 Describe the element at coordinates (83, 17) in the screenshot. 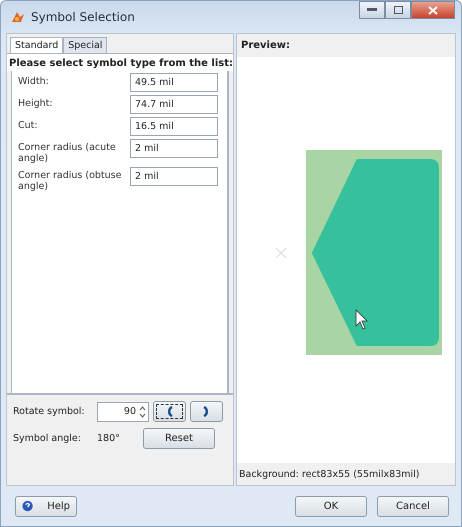

I see `window-title: Symbol Selection` at that location.